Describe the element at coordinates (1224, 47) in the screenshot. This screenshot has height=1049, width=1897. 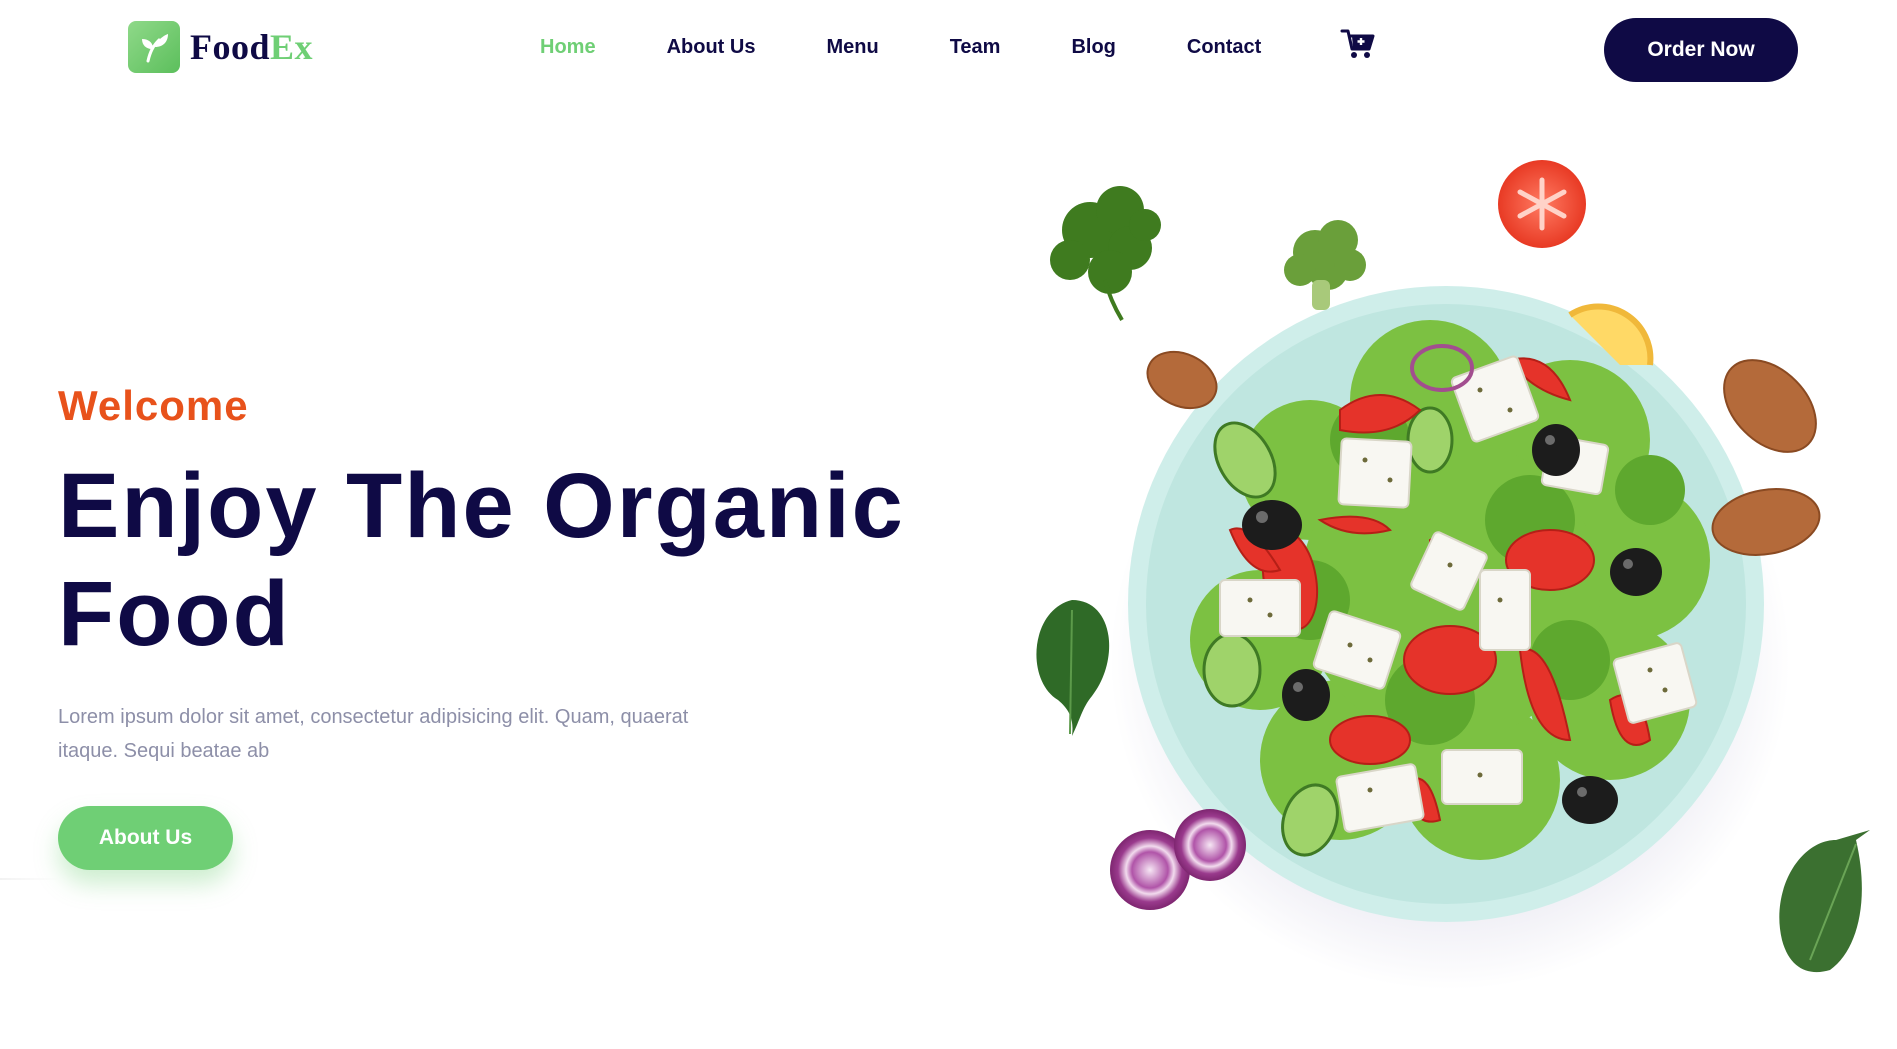
I see `nav-item-contact: Contact` at that location.